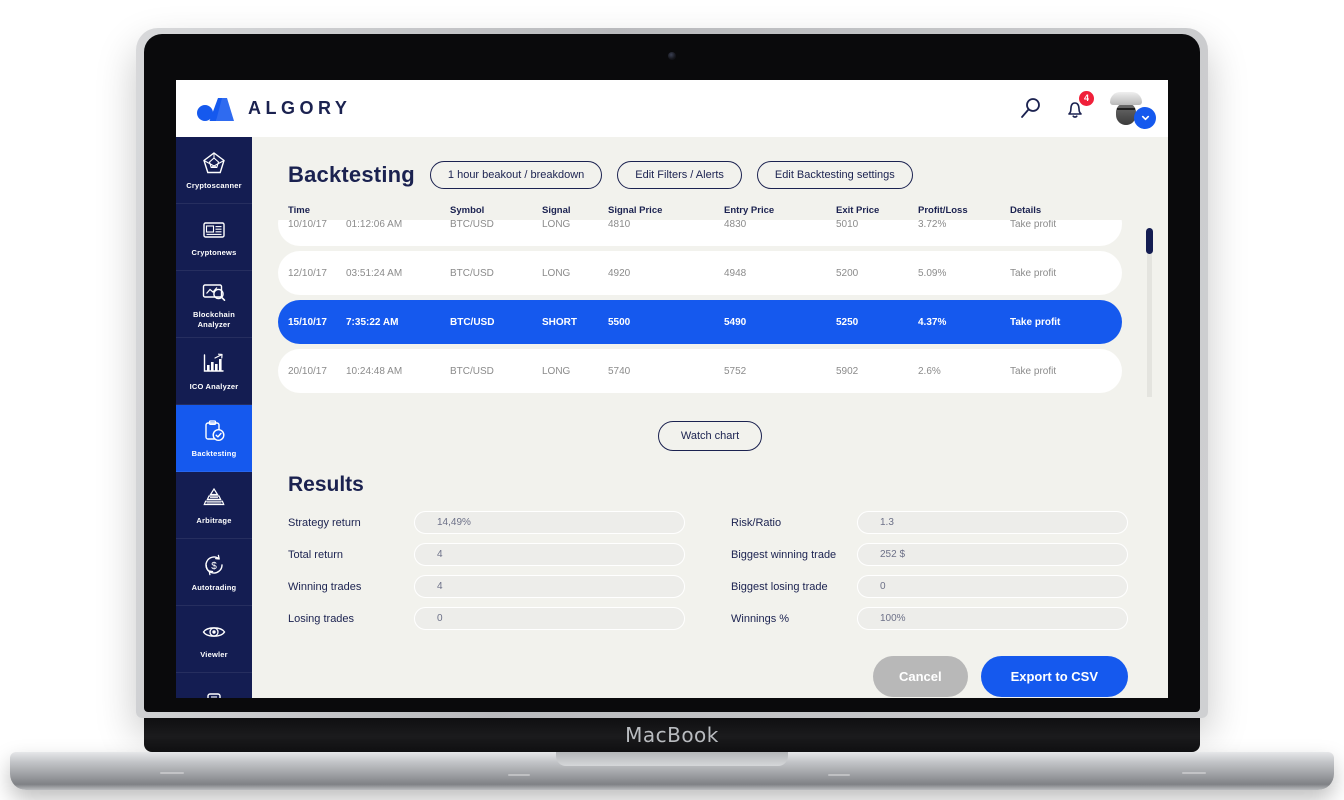 The height and width of the screenshot is (800, 1344). Describe the element at coordinates (372, 322) in the screenshot. I see `cell-clock: 7:35:22 AM` at that location.